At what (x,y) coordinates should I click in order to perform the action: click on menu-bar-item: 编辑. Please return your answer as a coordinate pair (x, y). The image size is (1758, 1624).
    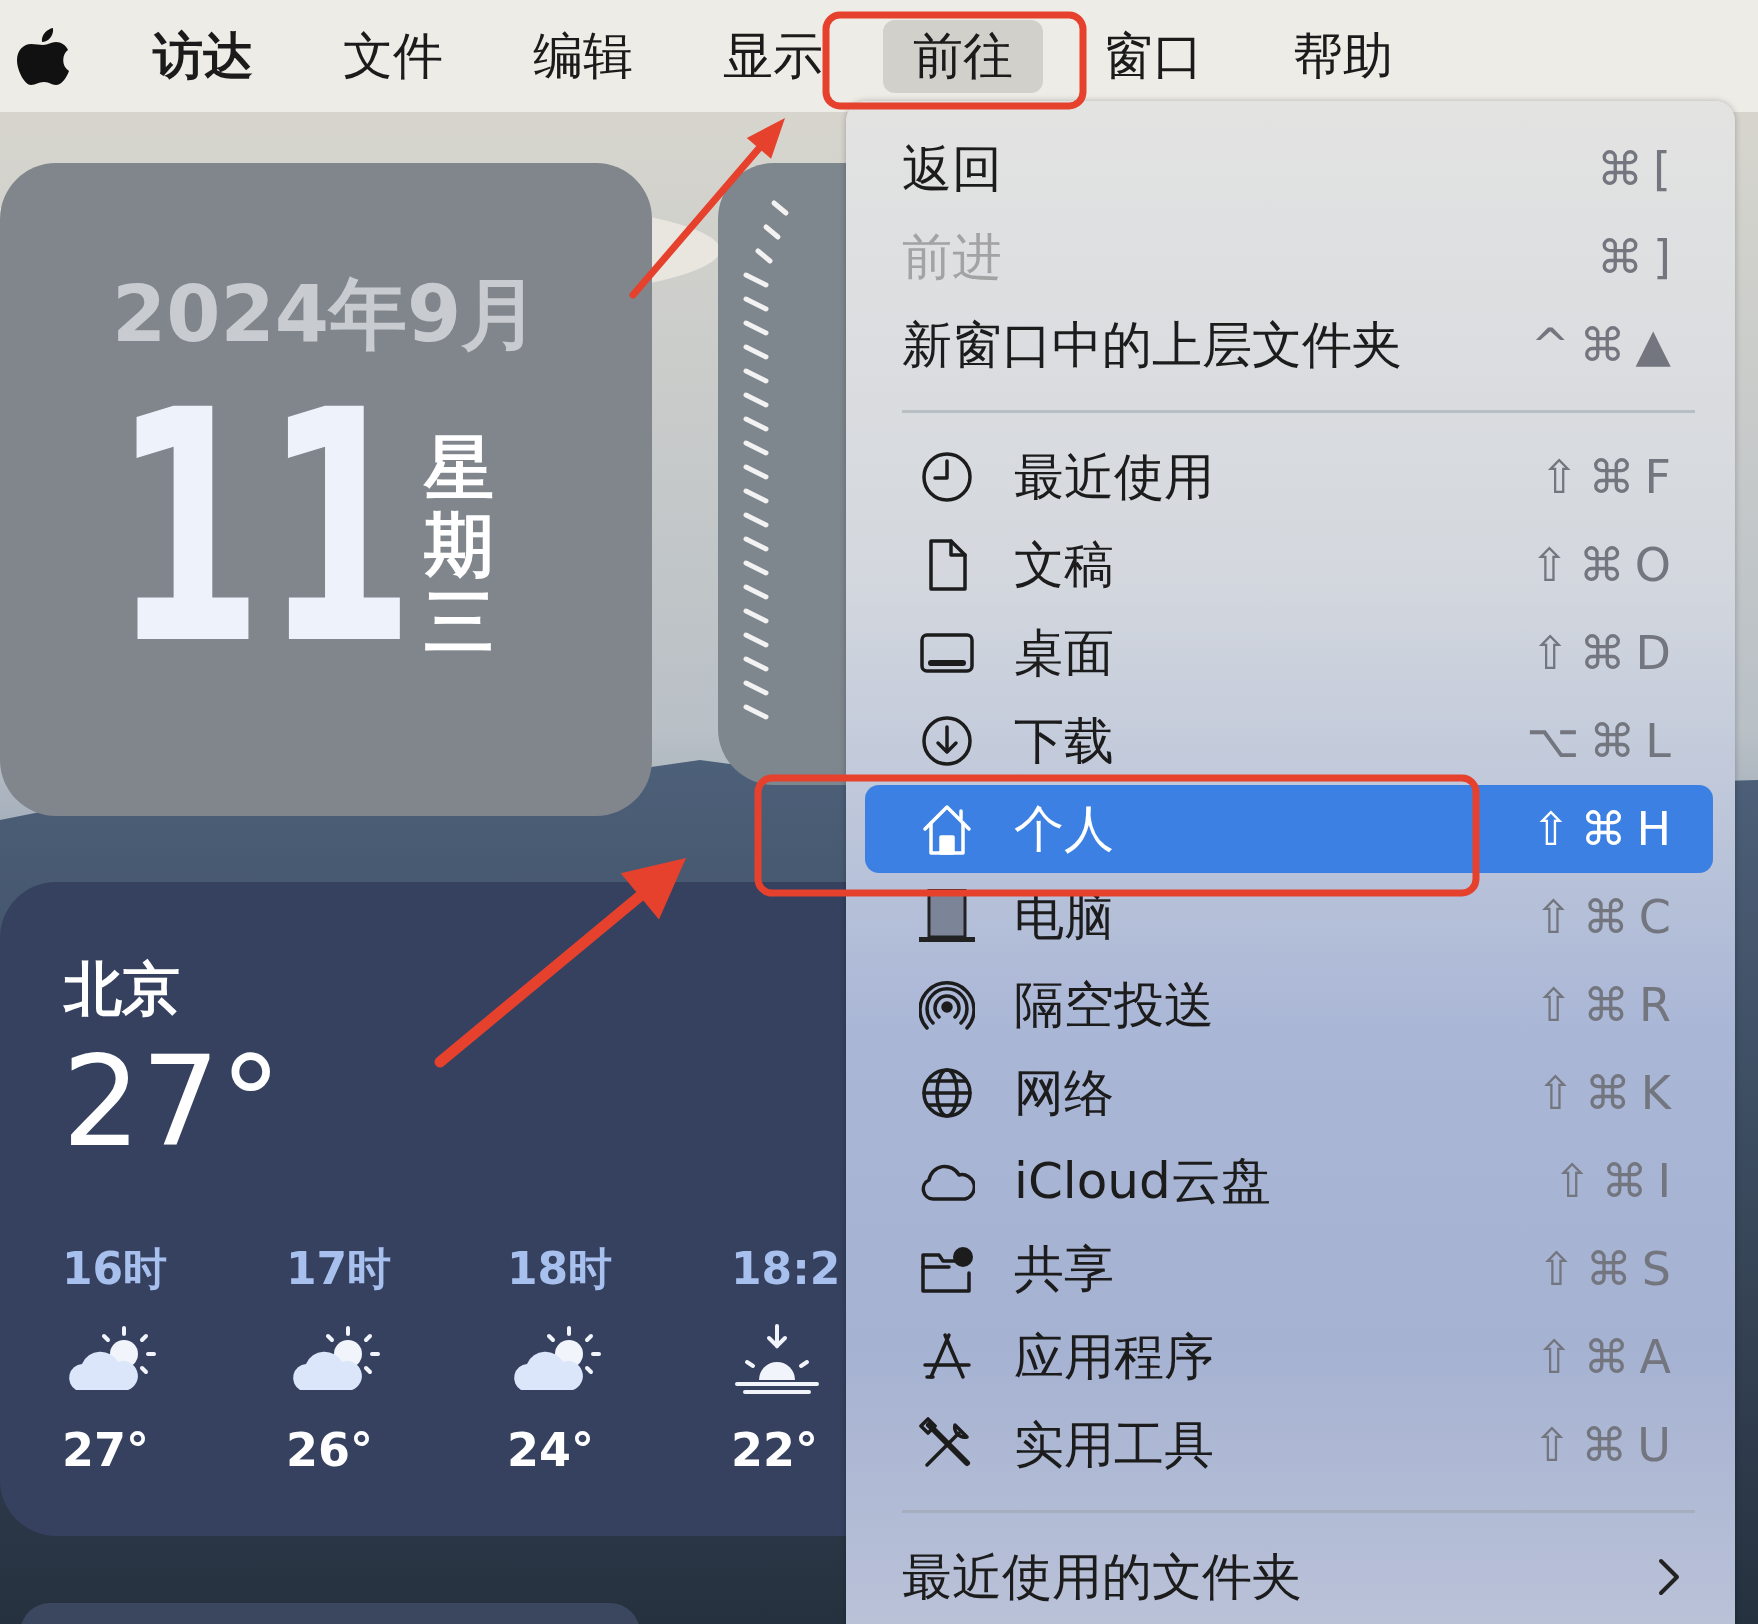
    Looking at the image, I should click on (583, 56).